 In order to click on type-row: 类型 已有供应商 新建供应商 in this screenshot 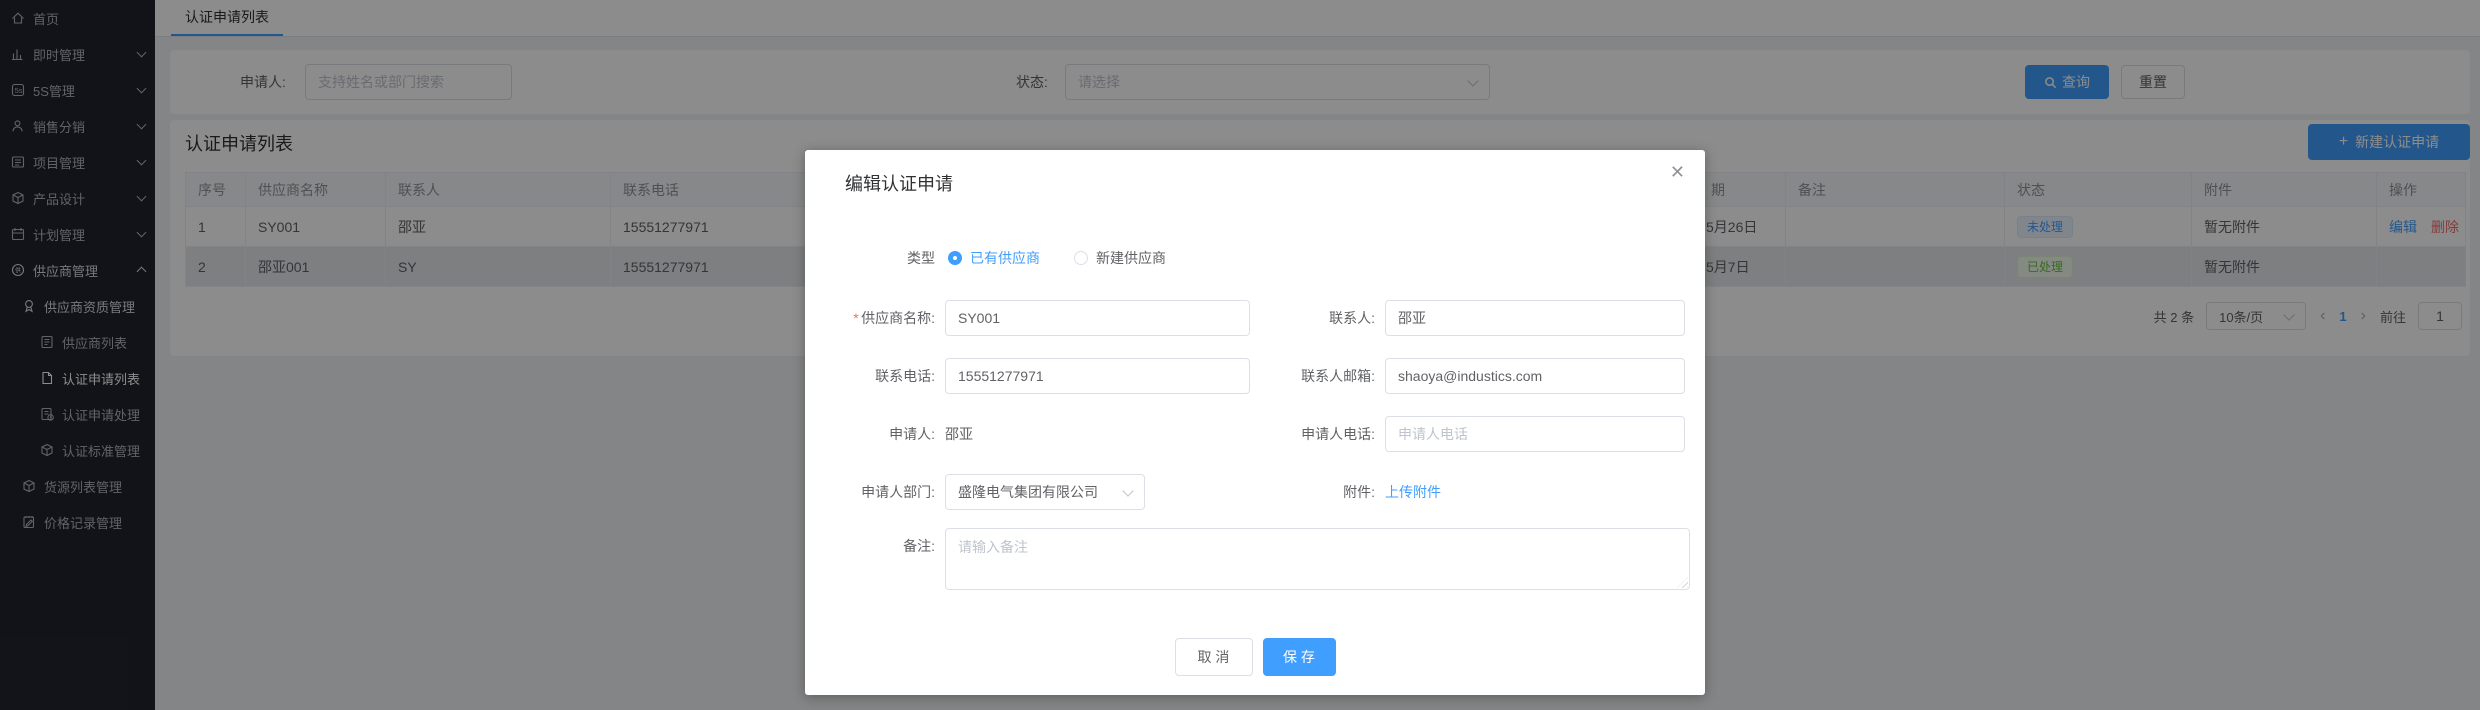, I will do `click(1255, 258)`.